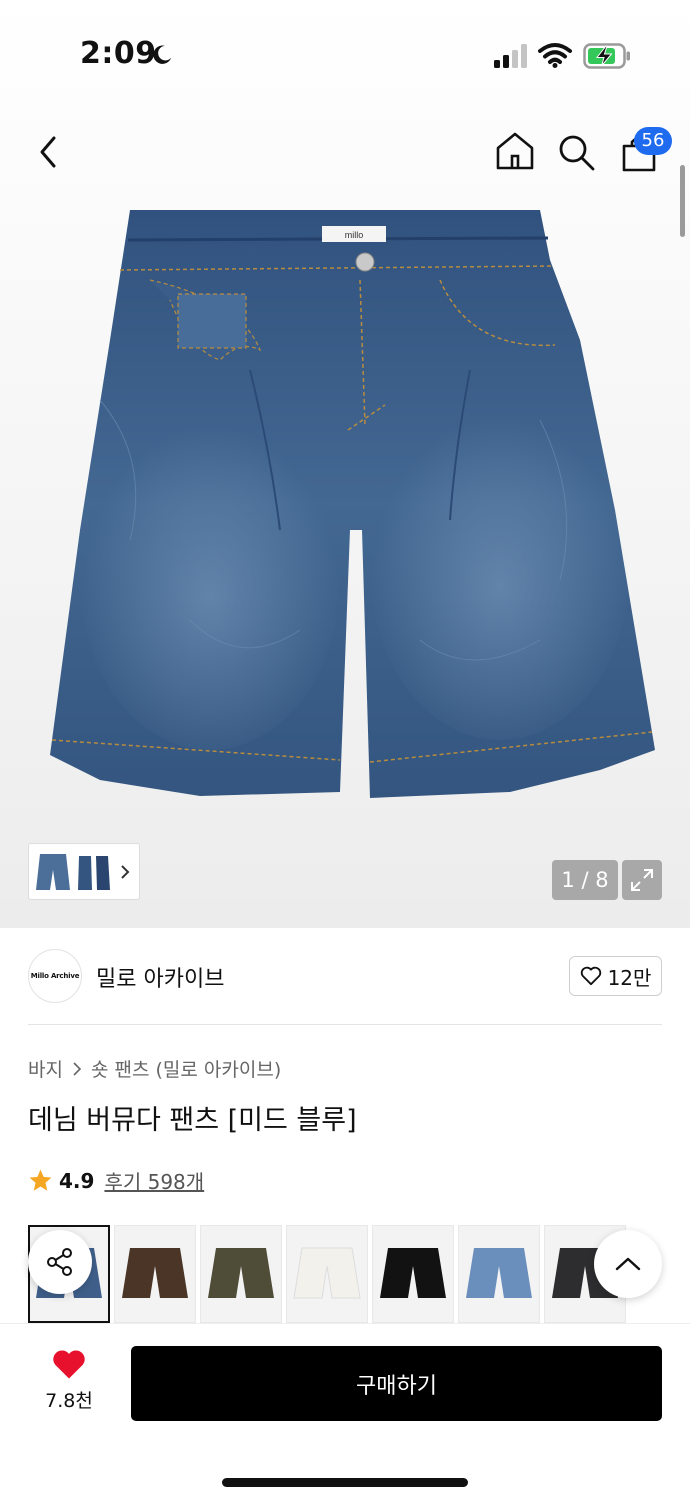 The image size is (690, 1500). What do you see at coordinates (345, 1024) in the screenshot?
I see `divider` at bounding box center [345, 1024].